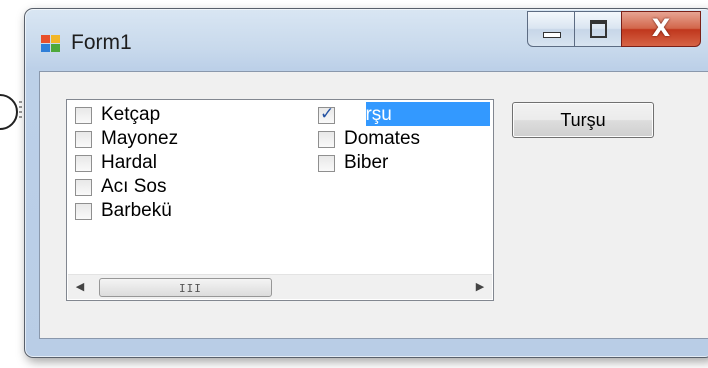 The image size is (708, 368). Describe the element at coordinates (552, 35) in the screenshot. I see `minimize-icon` at that location.